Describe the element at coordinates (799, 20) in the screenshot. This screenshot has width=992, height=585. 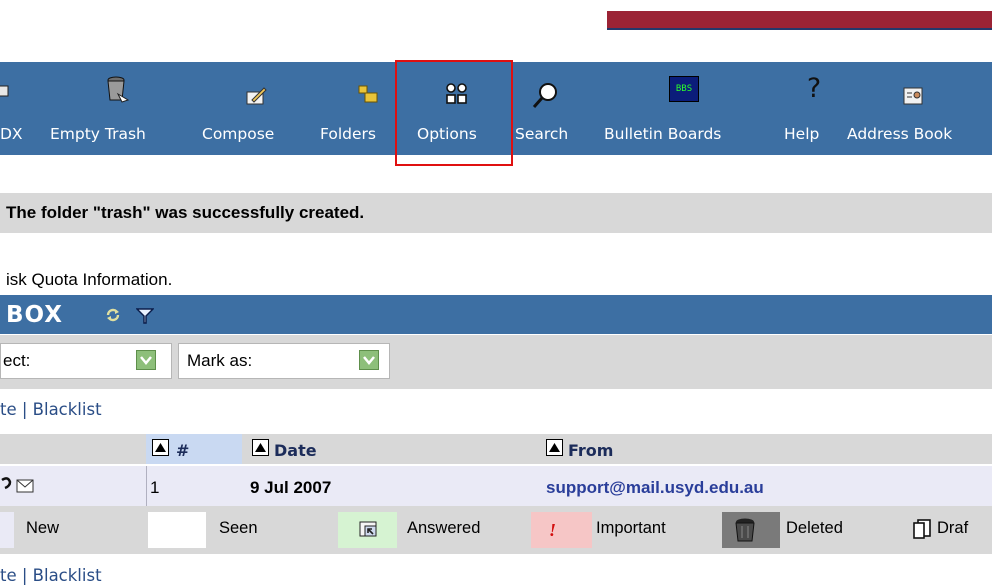
I see `header-strip` at that location.